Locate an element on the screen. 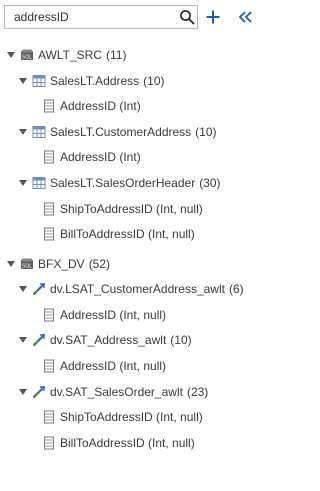 Image resolution: width=320 pixels, height=491 pixels. tree-node-label: BFX_DV is located at coordinates (61, 263).